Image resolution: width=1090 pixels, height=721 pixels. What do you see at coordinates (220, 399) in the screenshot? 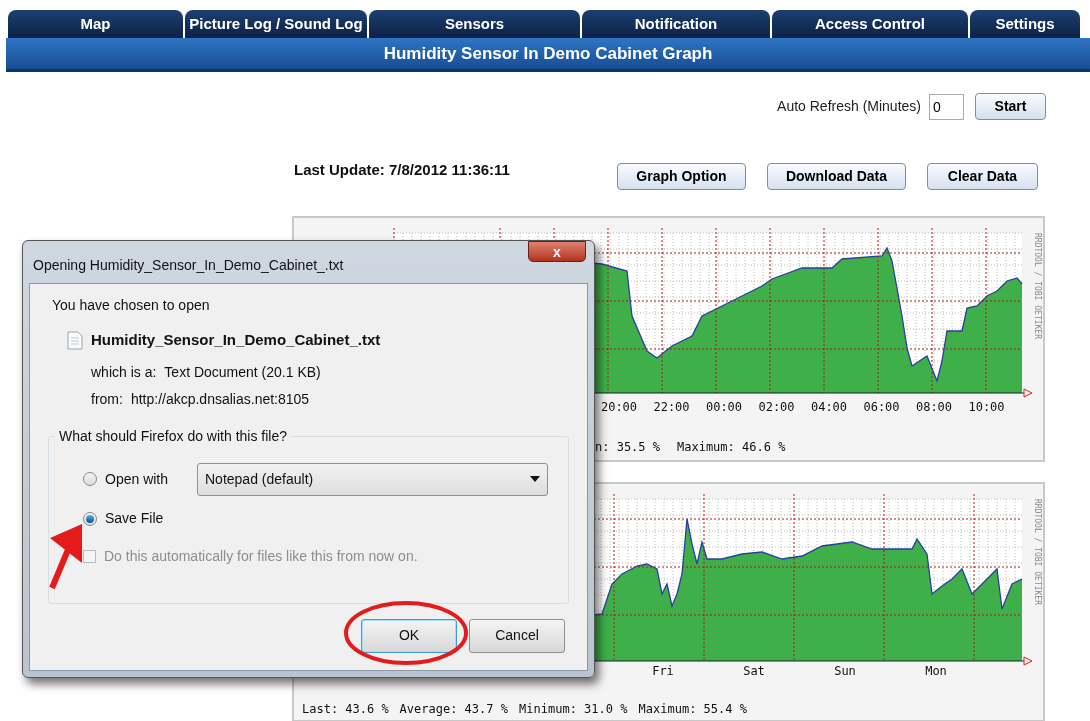
I see `from-value: http://akcp.dnsalias.net:8105` at bounding box center [220, 399].